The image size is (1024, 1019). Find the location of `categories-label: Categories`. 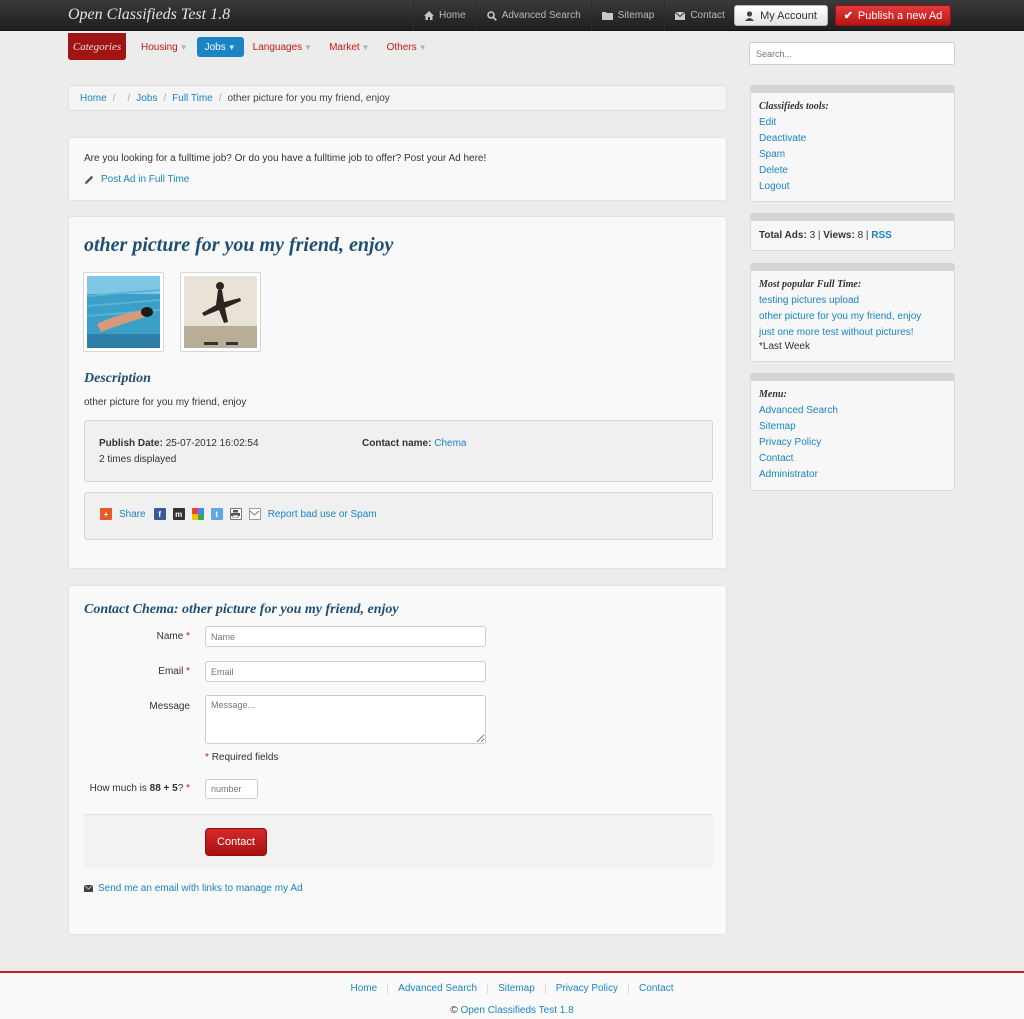

categories-label: Categories is located at coordinates (97, 46).